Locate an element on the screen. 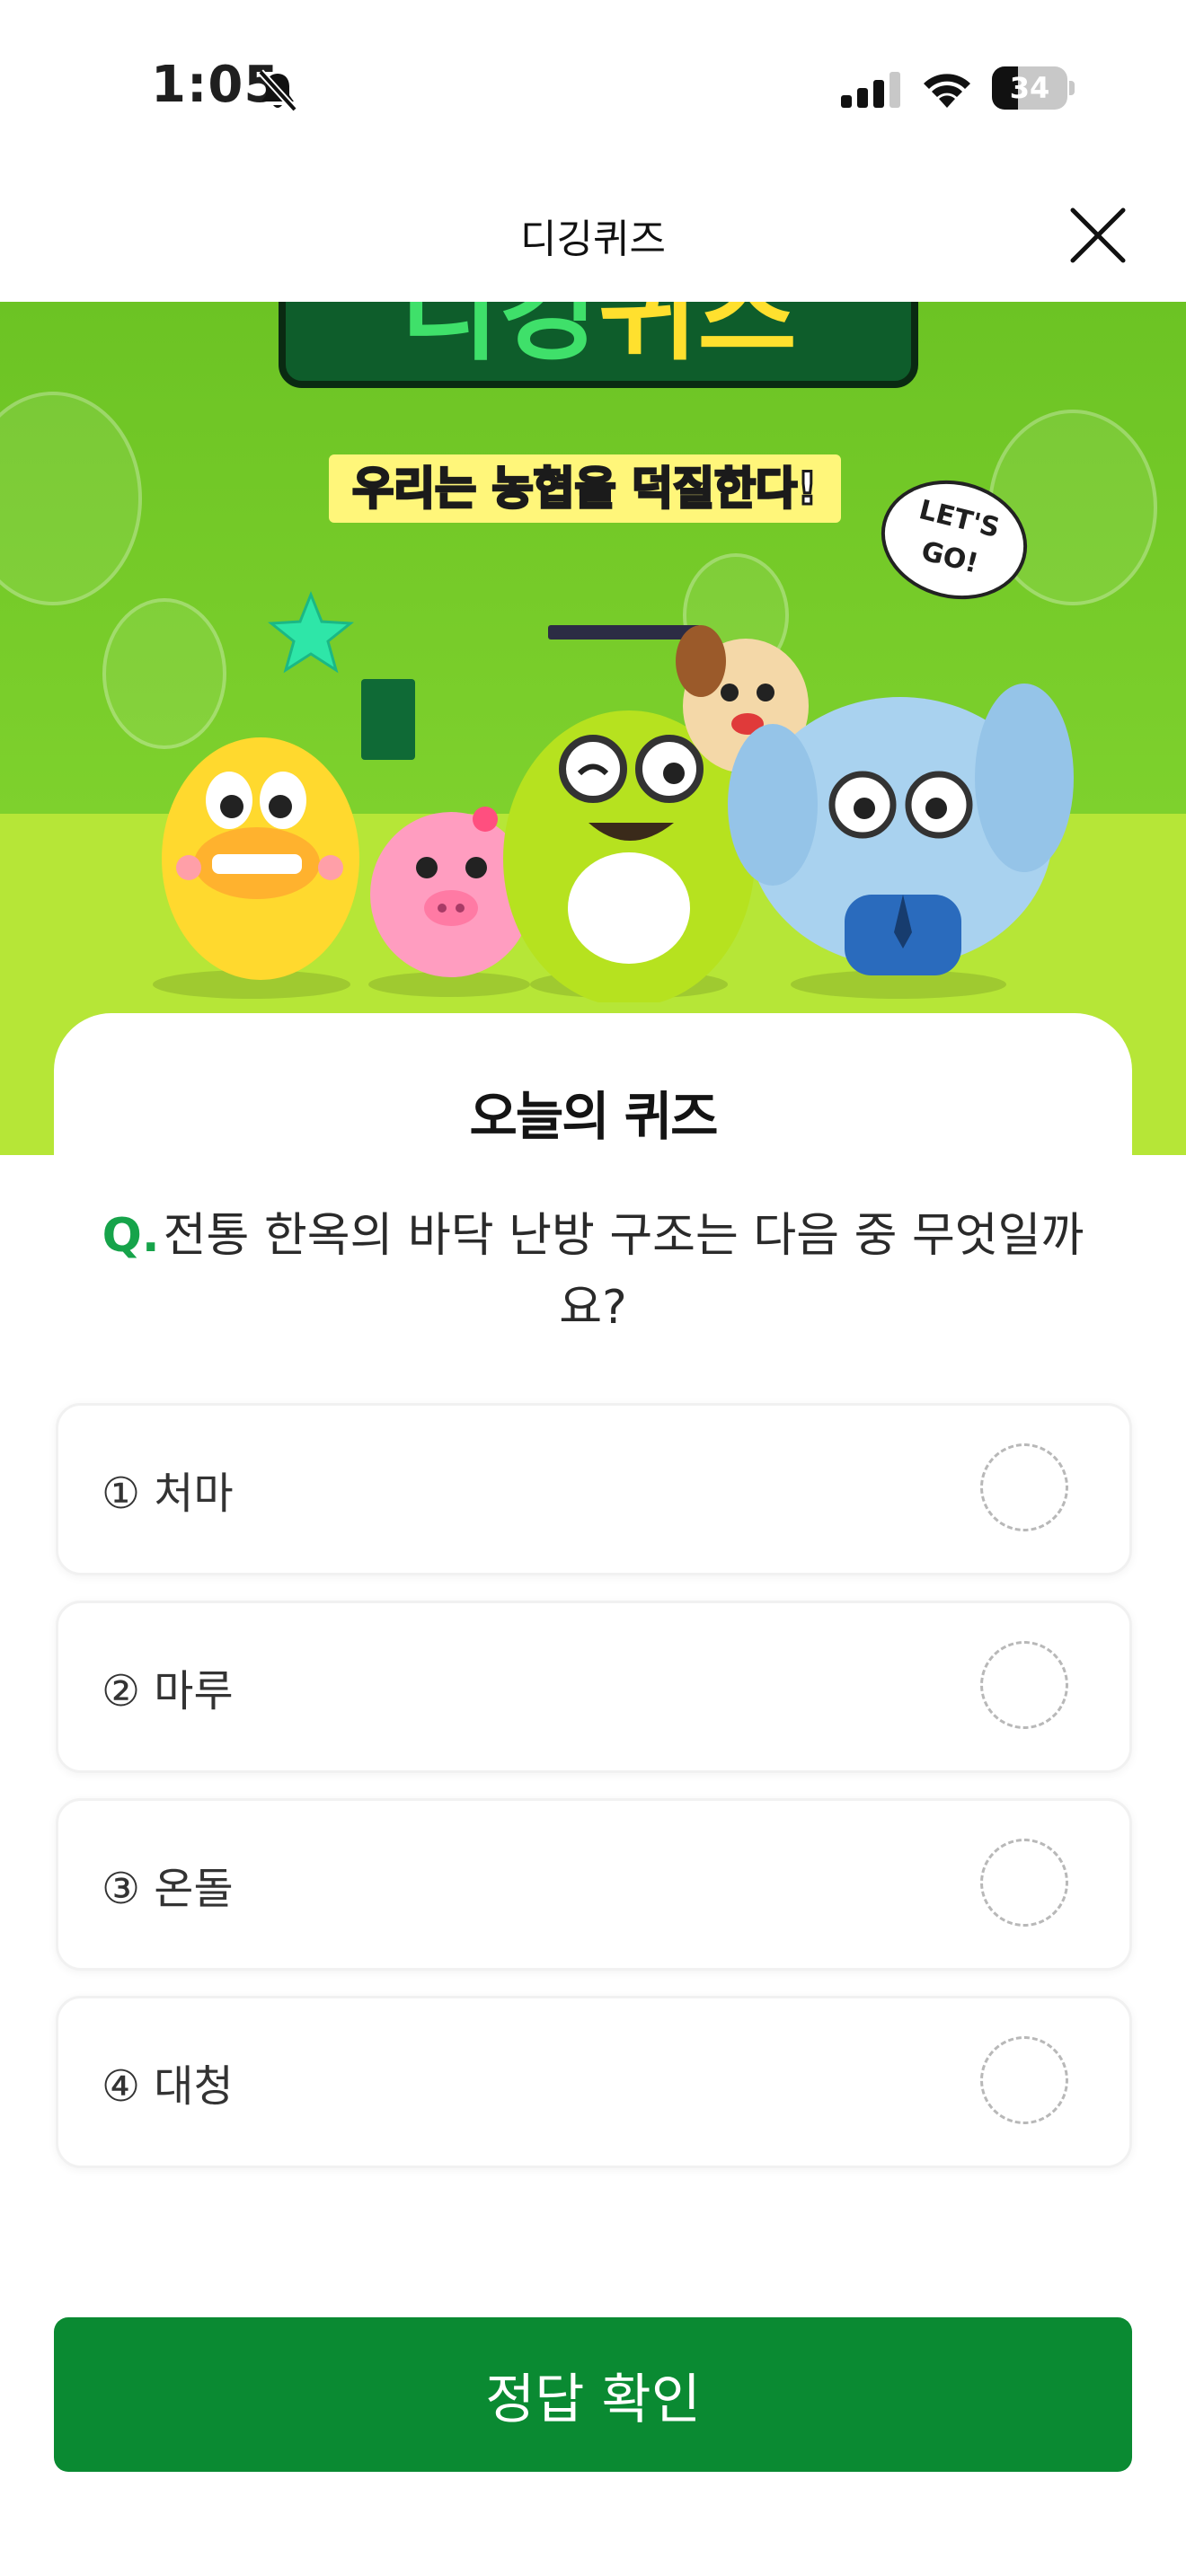  battery-indicator: 34 is located at coordinates (1033, 88).